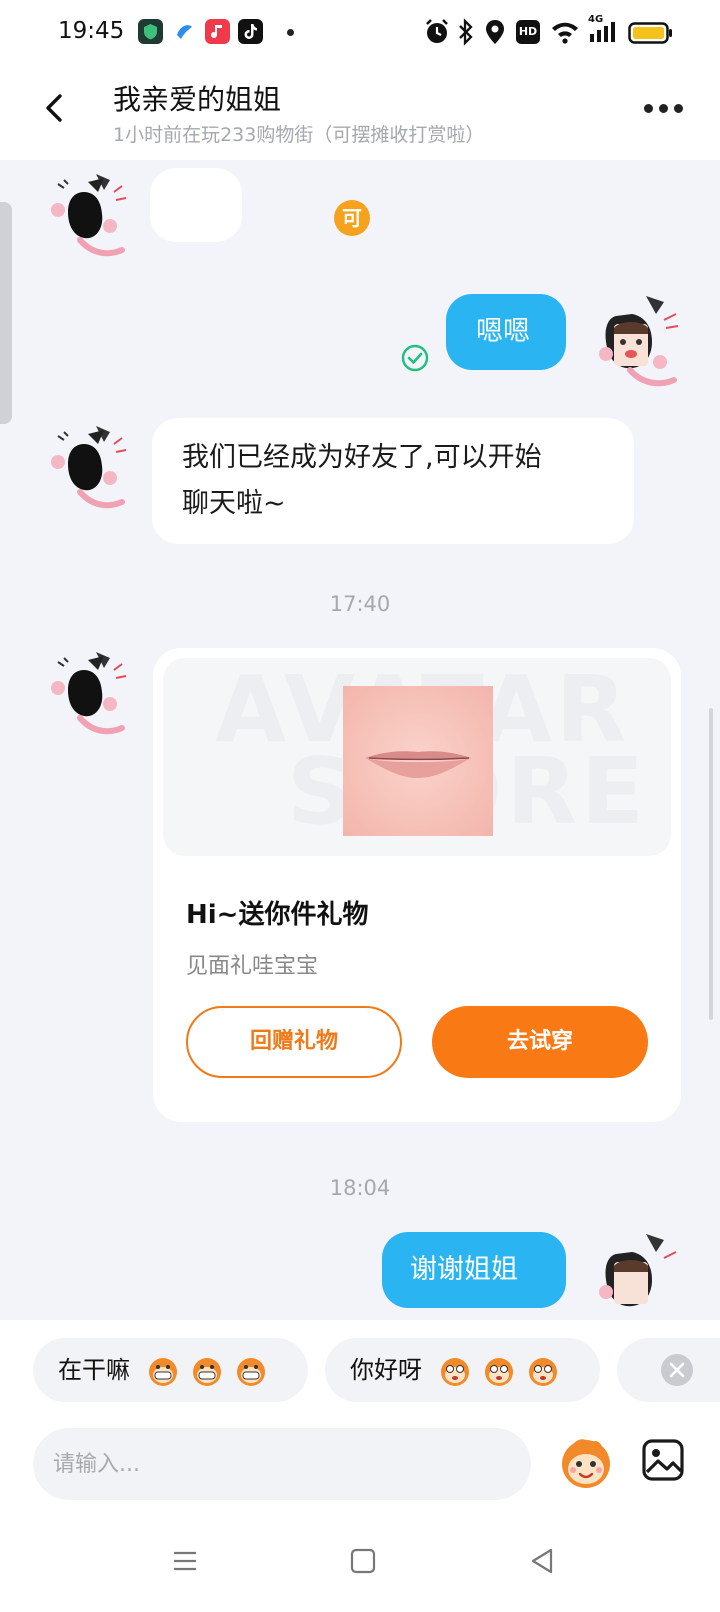 The height and width of the screenshot is (1612, 720). I want to click on back-arrow-icon, so click(56, 108).